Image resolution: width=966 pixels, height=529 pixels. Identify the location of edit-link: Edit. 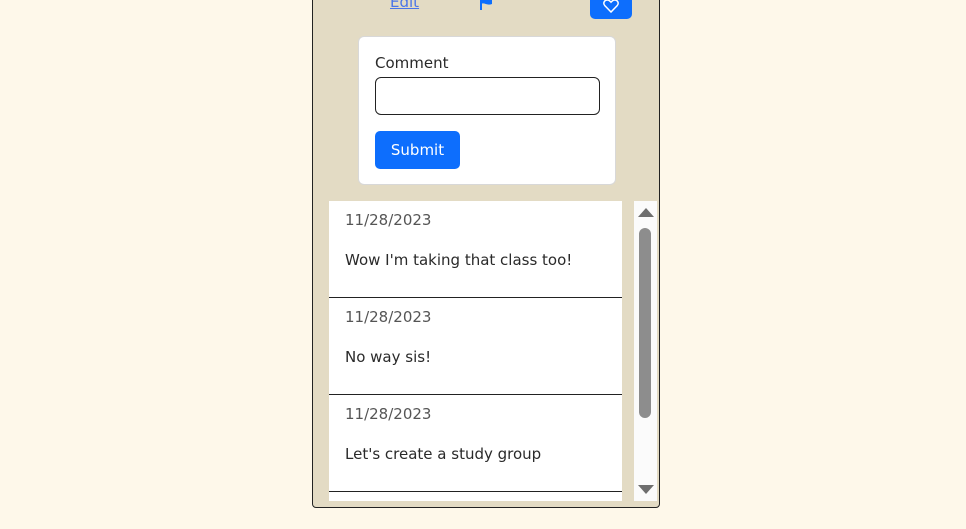
(404, 5).